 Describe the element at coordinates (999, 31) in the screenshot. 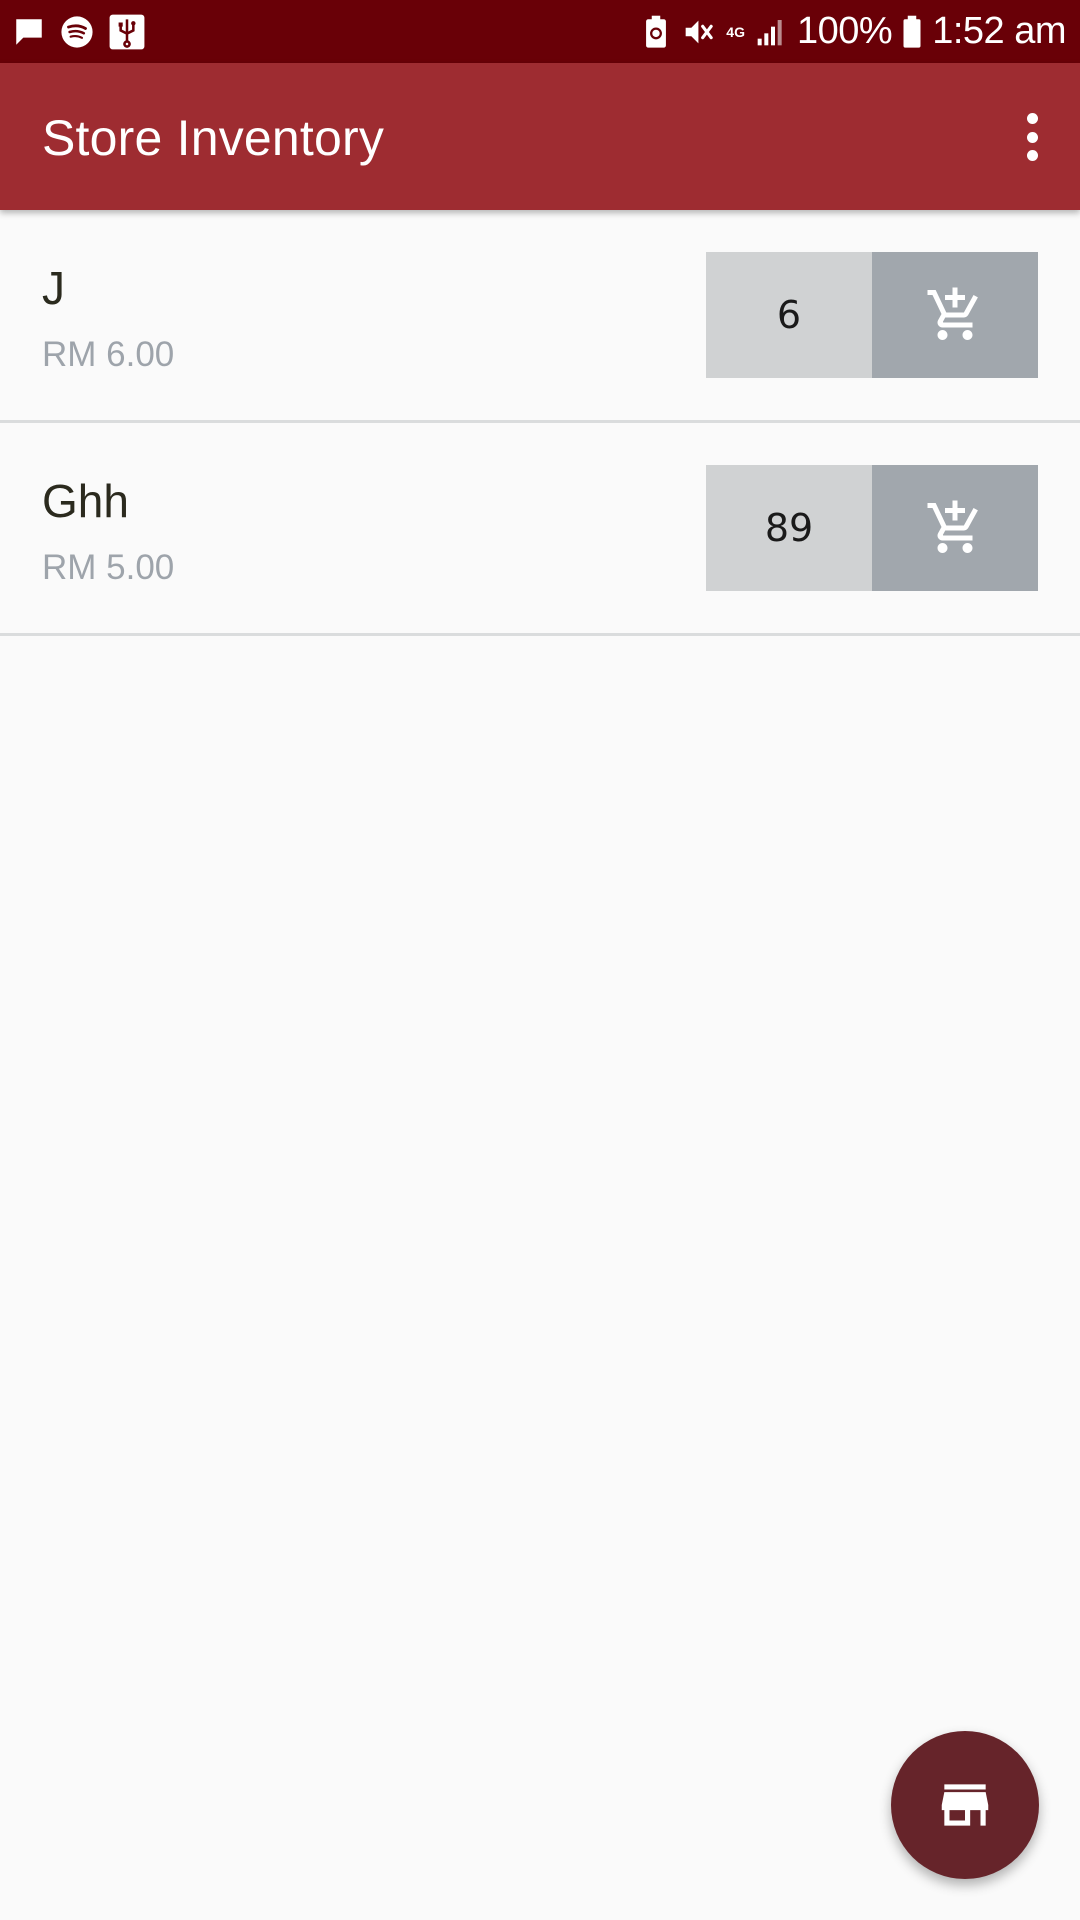

I see `clock: 1:52 am` at that location.